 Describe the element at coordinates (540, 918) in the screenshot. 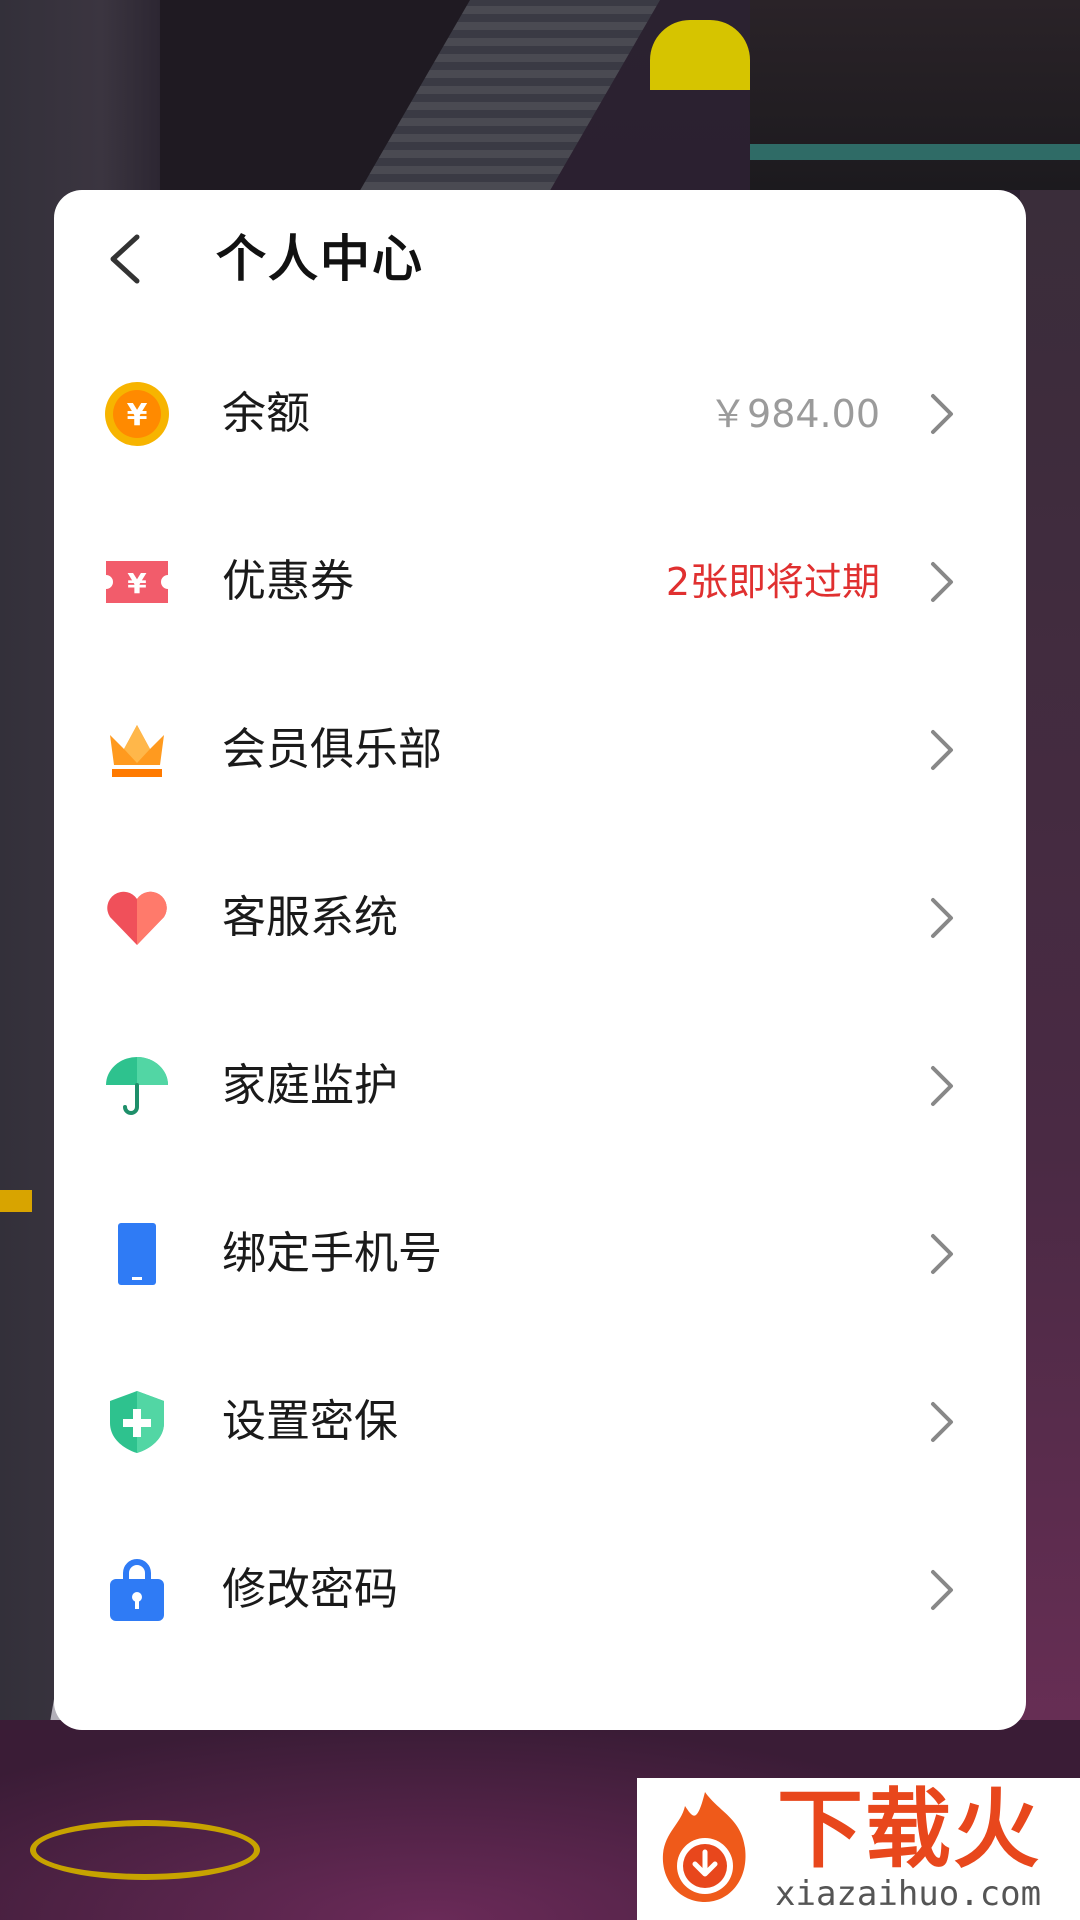

I see `menu-item-customer-service: 客服系统` at that location.